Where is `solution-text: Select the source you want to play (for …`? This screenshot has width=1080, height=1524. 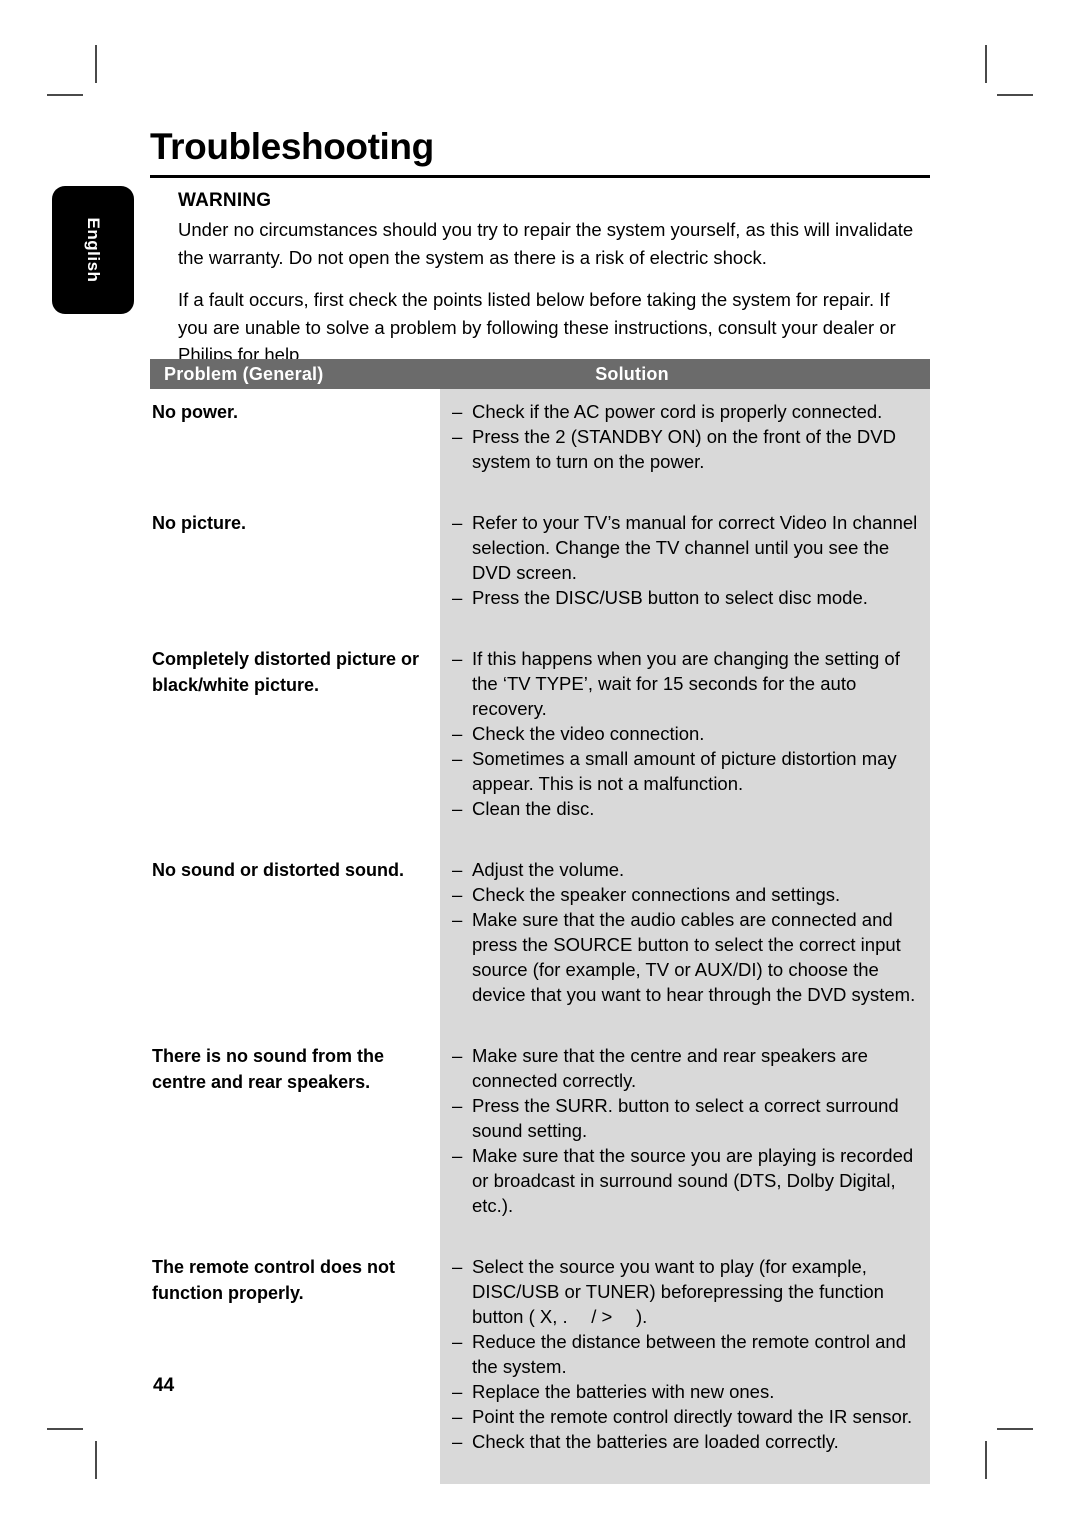
solution-text: Select the source you want to play (for … is located at coordinates (678, 1291).